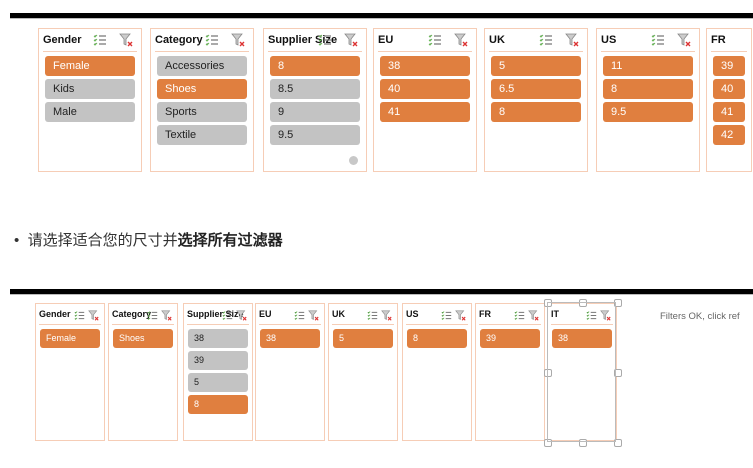  What do you see at coordinates (315, 112) in the screenshot?
I see `slicer-item: 9` at bounding box center [315, 112].